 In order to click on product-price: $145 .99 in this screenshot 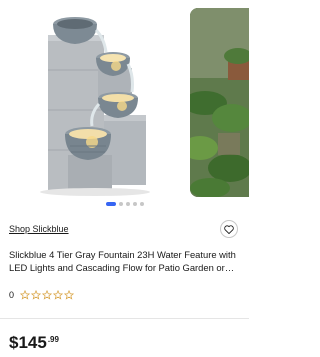, I will do `click(34, 343)`.